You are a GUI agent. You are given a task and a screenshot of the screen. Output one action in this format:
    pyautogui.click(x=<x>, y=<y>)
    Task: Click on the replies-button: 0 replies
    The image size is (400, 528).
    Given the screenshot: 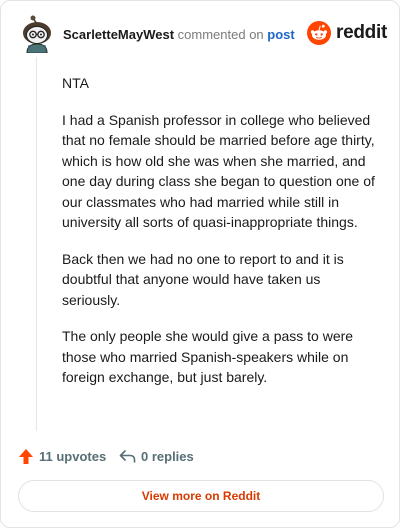 What is the action you would take?
    pyautogui.click(x=156, y=456)
    